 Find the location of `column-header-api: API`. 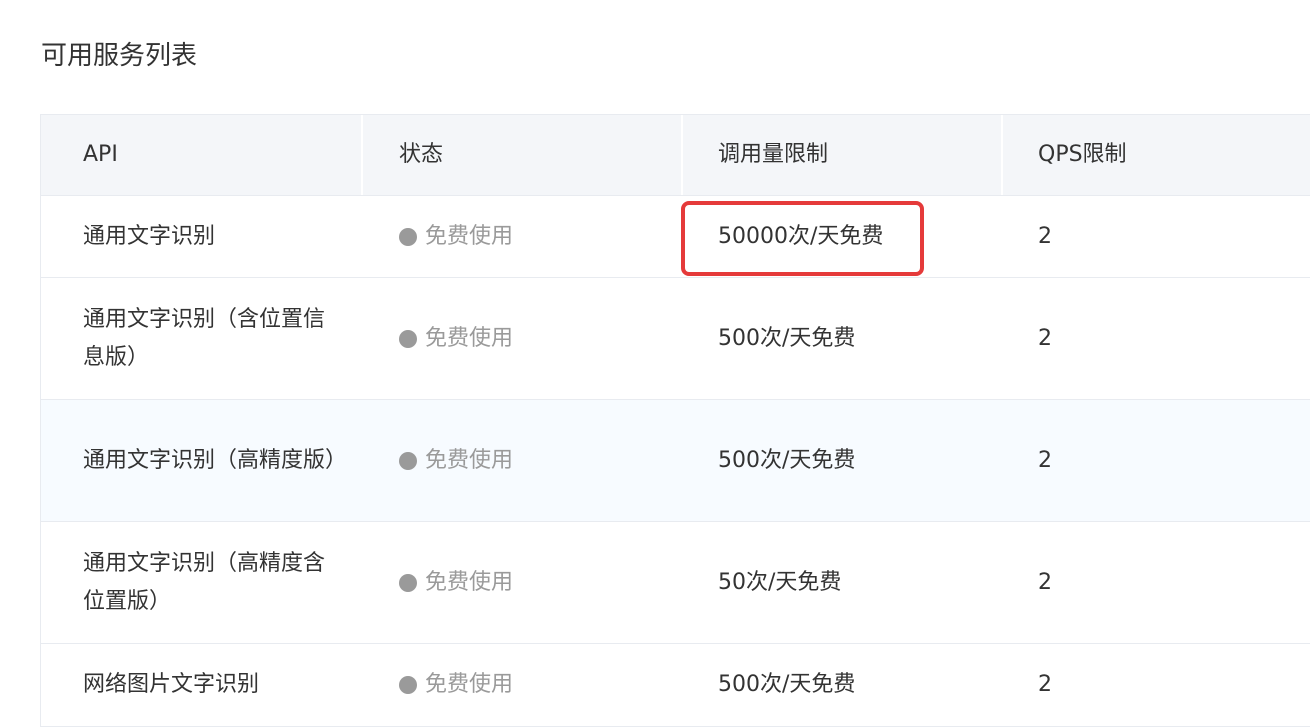

column-header-api: API is located at coordinates (202, 155).